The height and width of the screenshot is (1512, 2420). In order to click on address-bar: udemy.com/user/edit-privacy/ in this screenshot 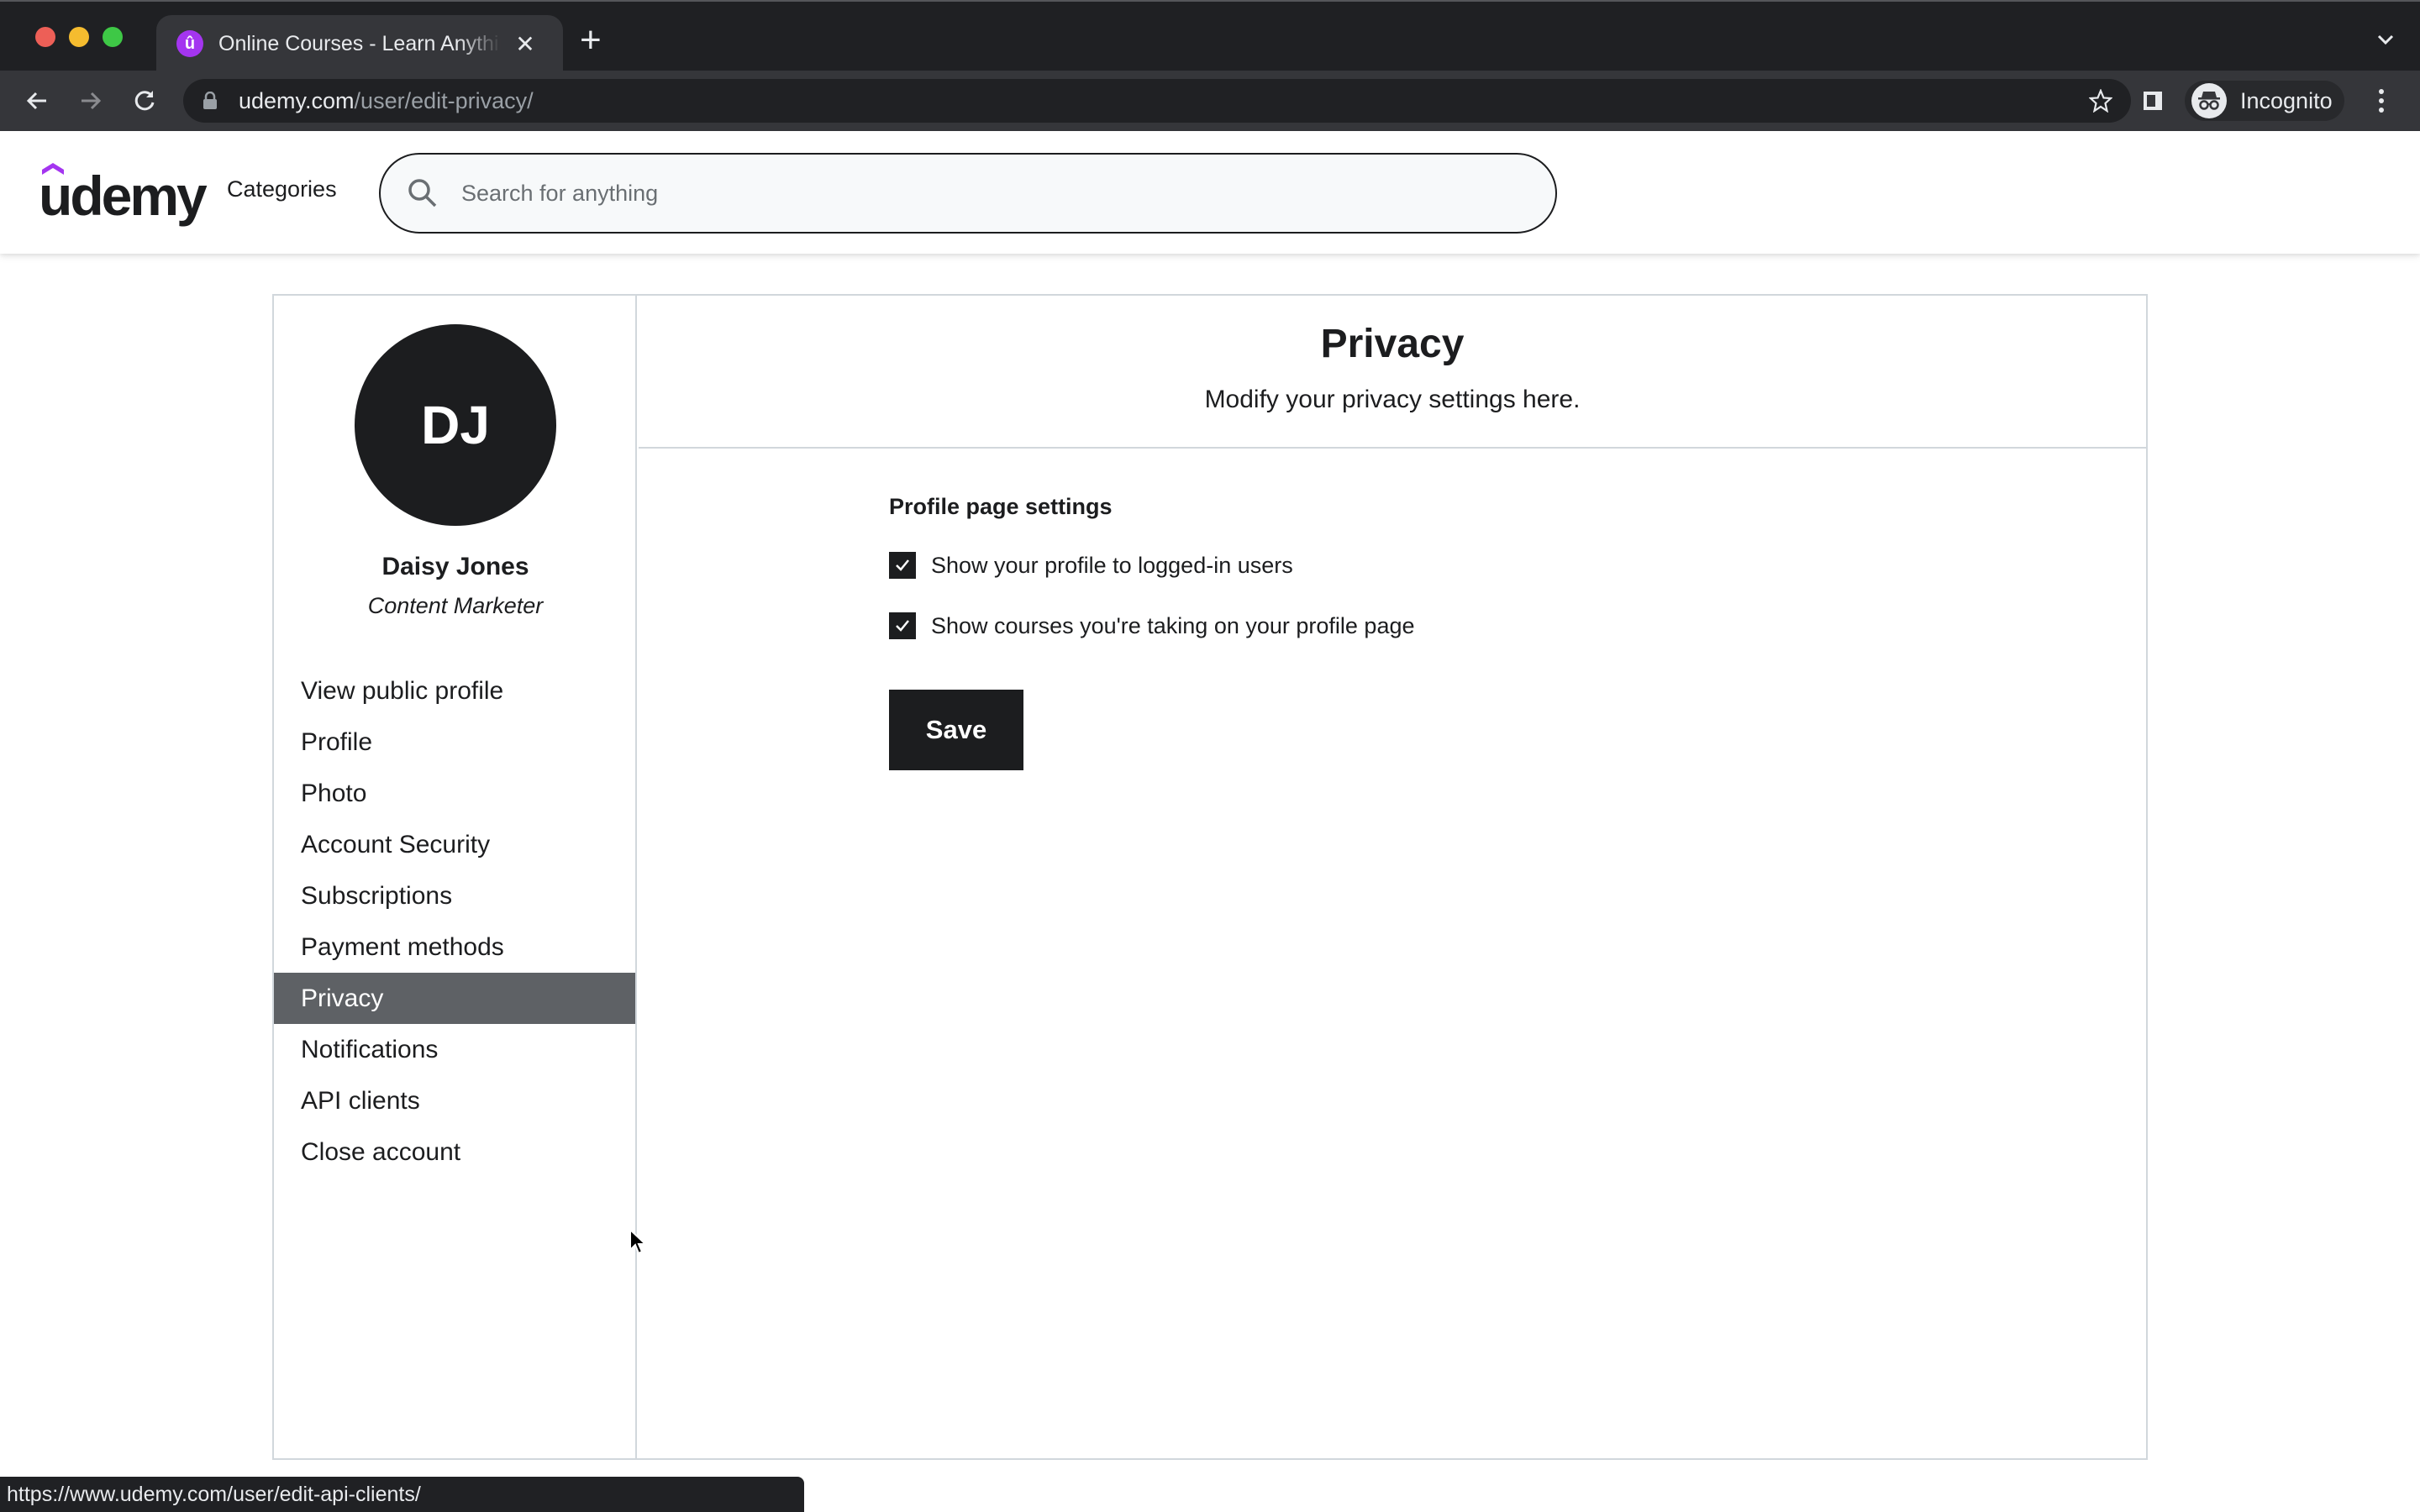, I will do `click(1157, 101)`.